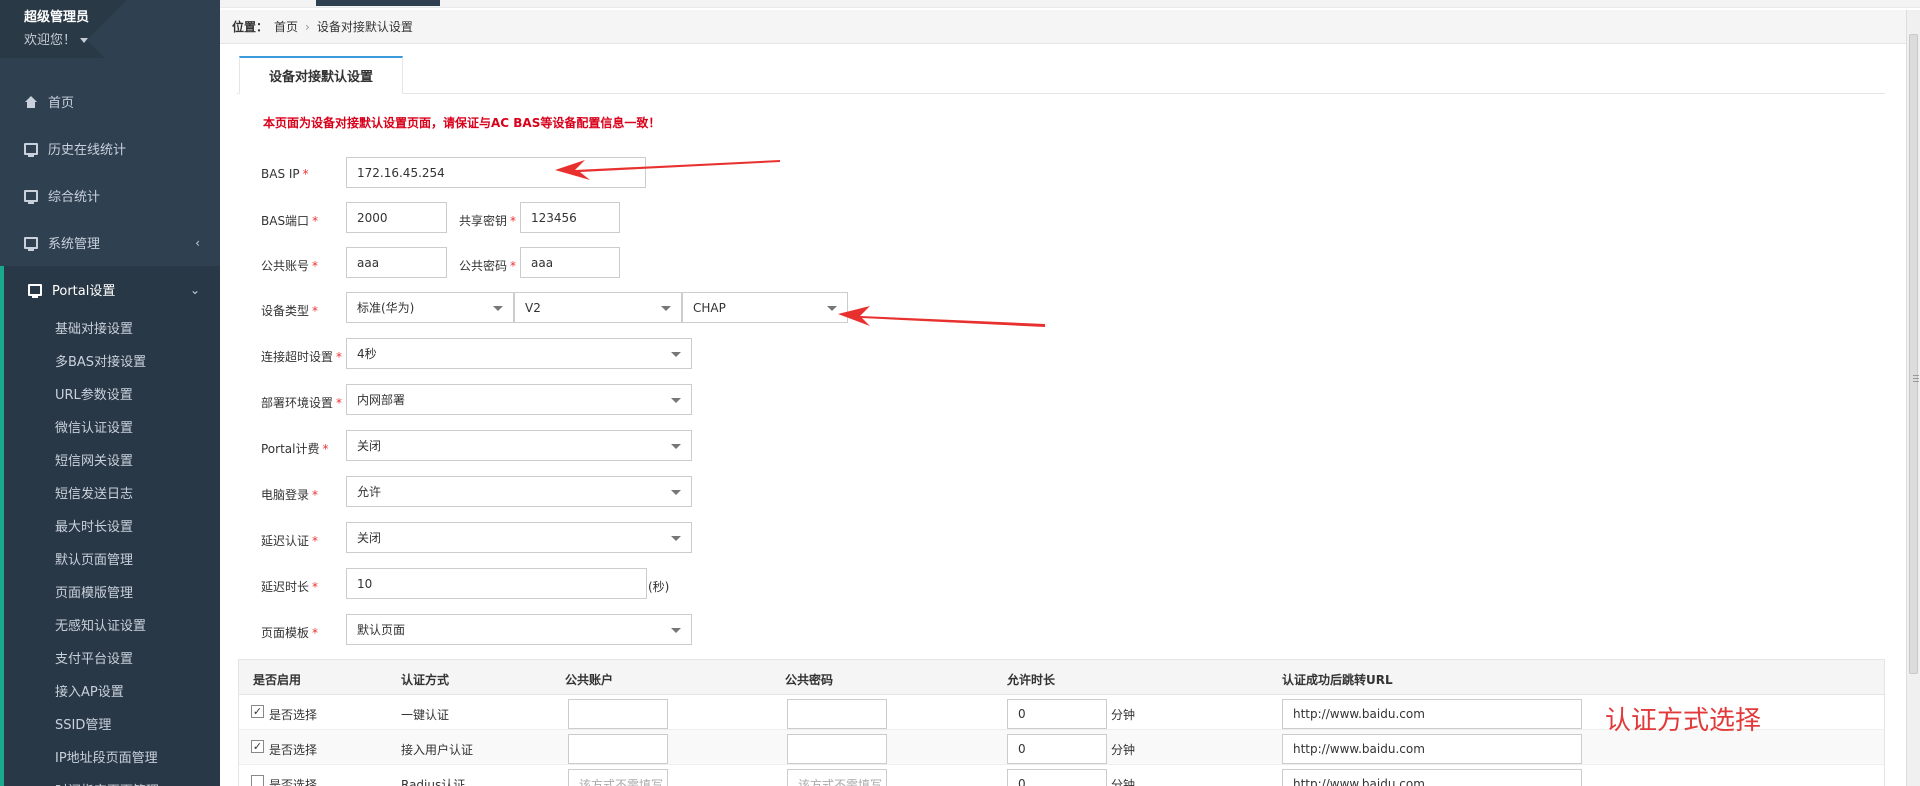  What do you see at coordinates (598, 307) in the screenshot?
I see `device-version-select: V2` at bounding box center [598, 307].